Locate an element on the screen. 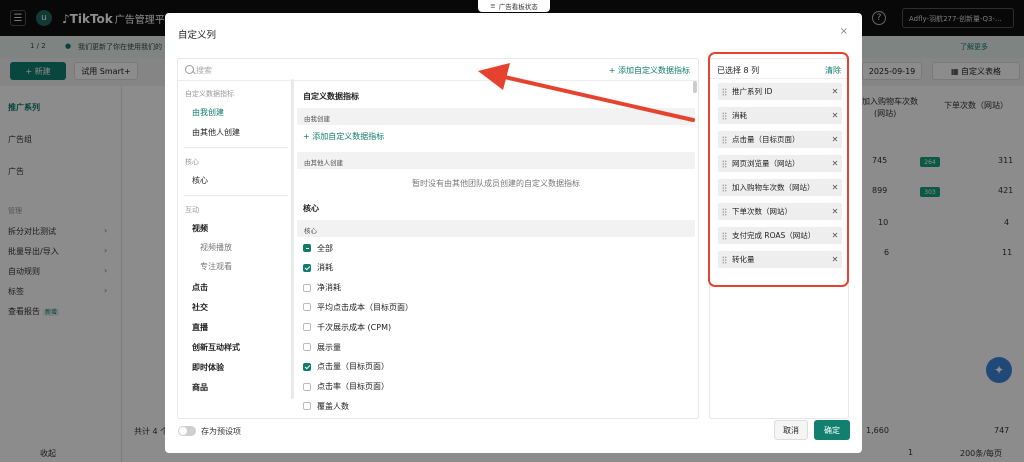  annotation-arrow is located at coordinates (586, 92).